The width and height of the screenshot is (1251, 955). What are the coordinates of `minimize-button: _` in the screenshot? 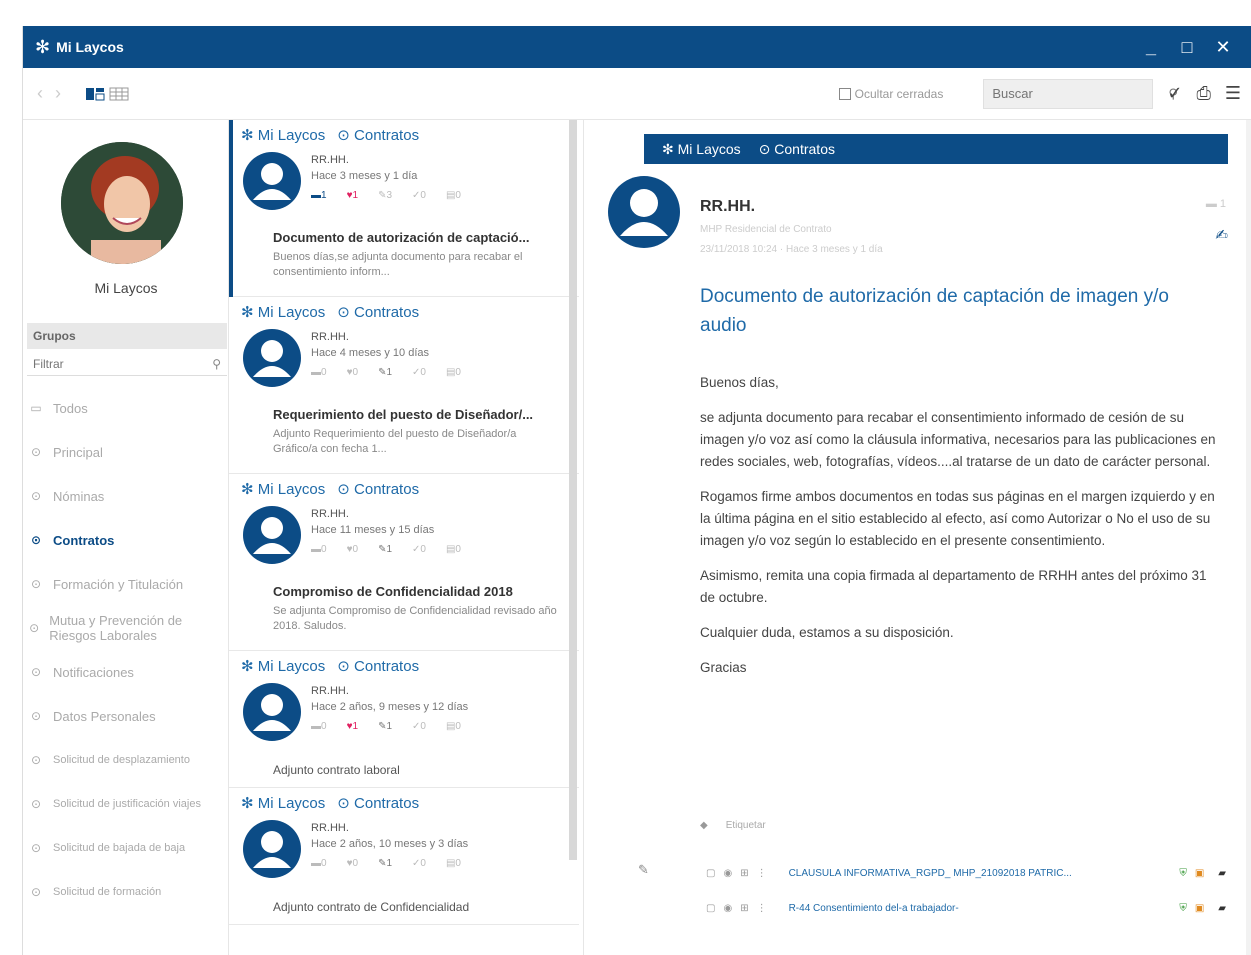 It's located at (1151, 47).